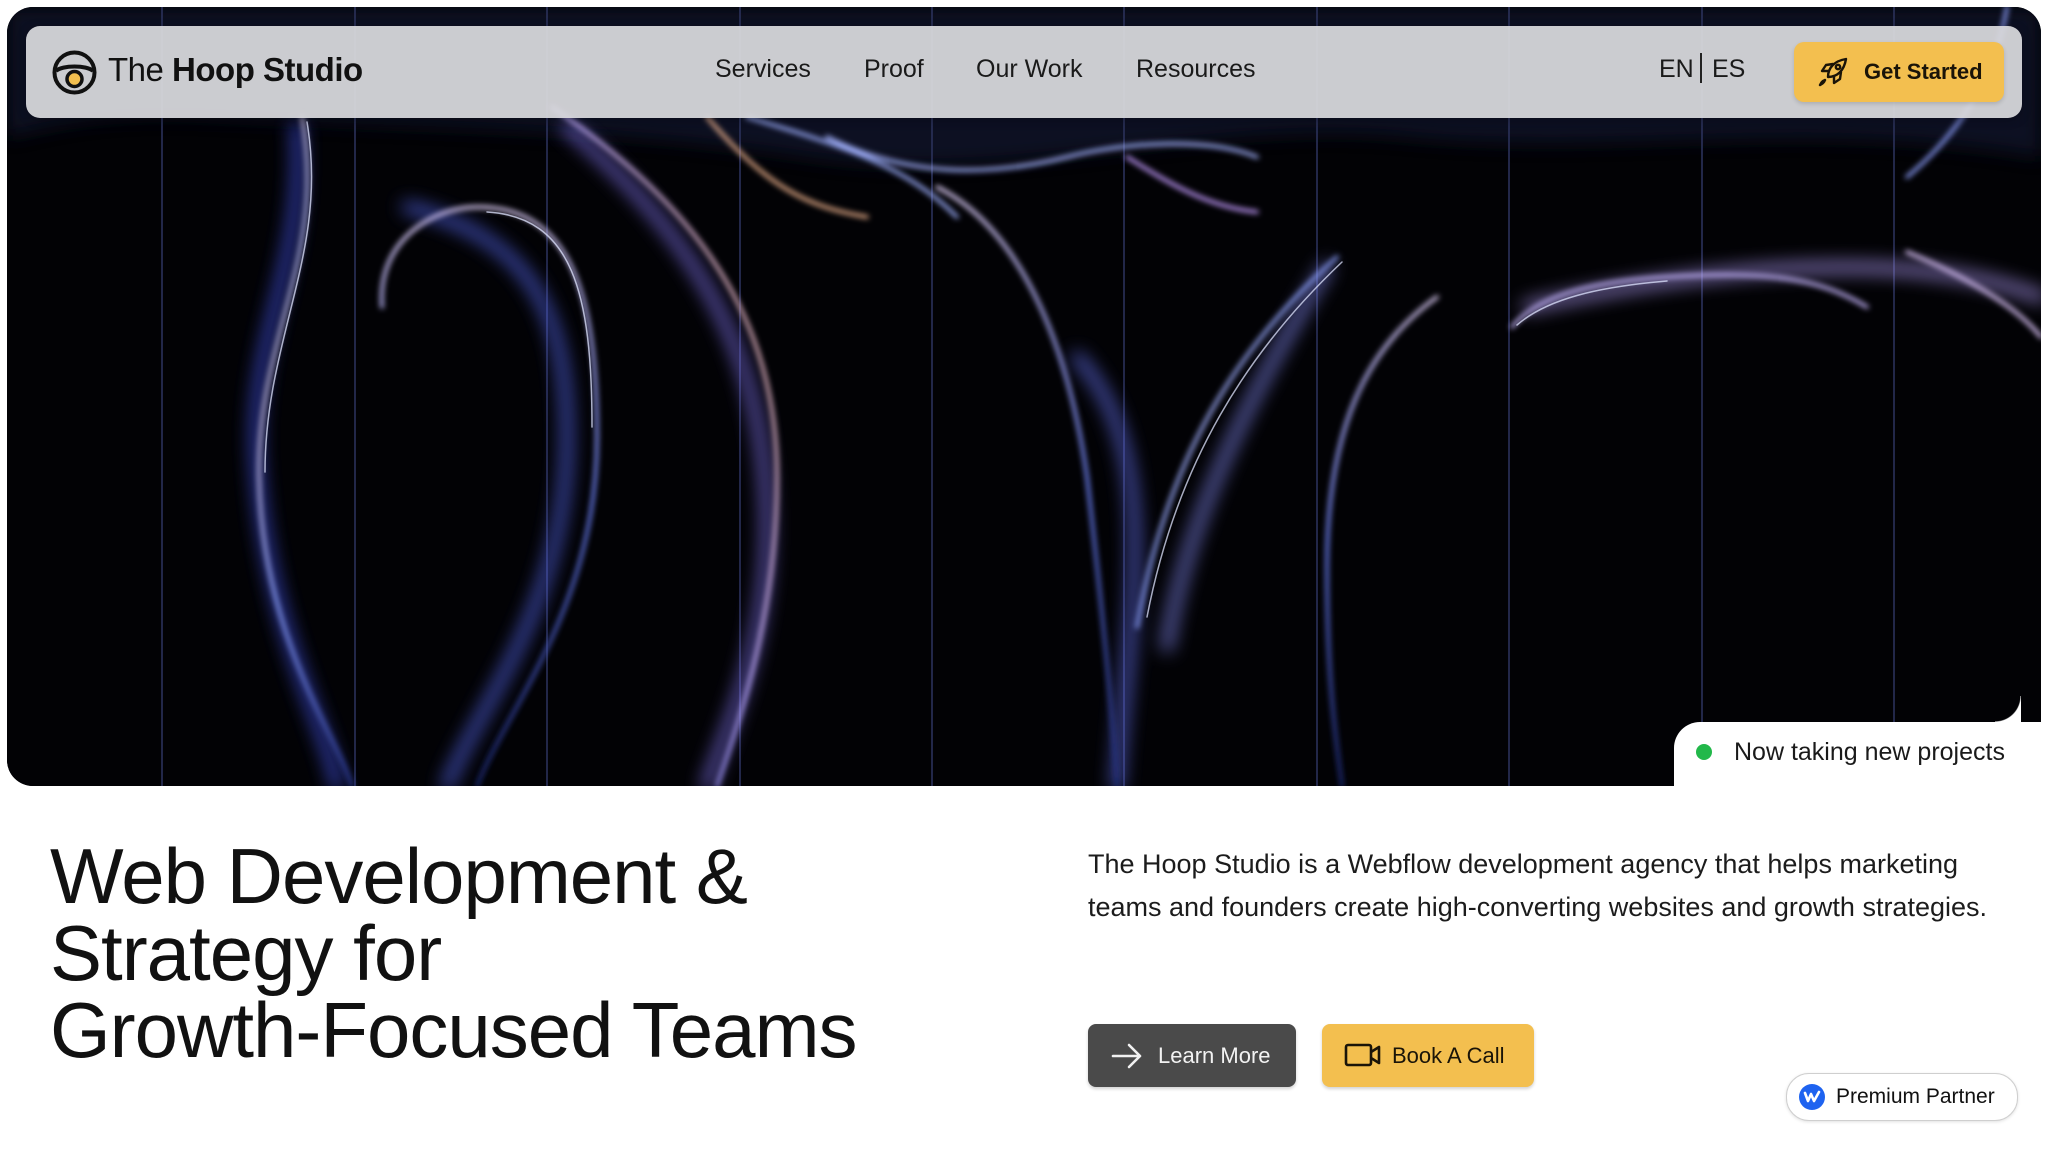 Image resolution: width=2048 pixels, height=1152 pixels. Describe the element at coordinates (1448, 1055) in the screenshot. I see `book-a-call-label: Book A Call` at that location.